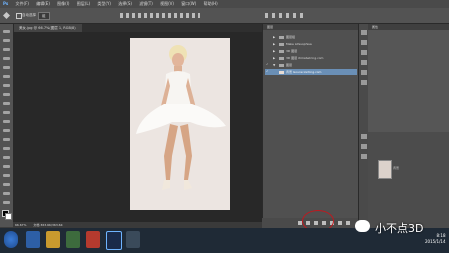 The height and width of the screenshot is (253, 449). What do you see at coordinates (364, 62) in the screenshot?
I see `character-panel-icon` at bounding box center [364, 62].